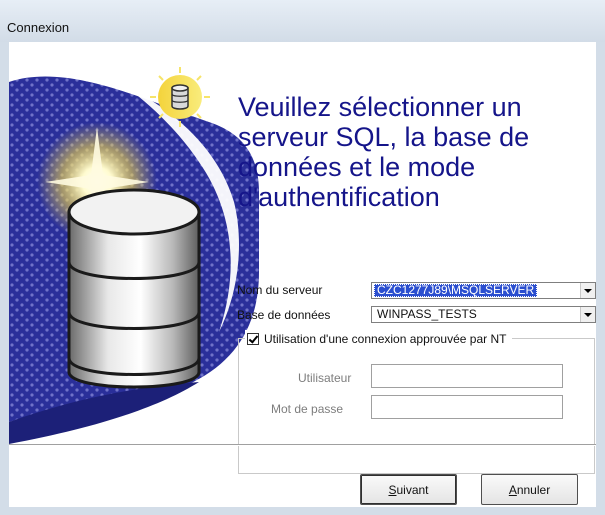 The height and width of the screenshot is (515, 605). What do you see at coordinates (307, 409) in the screenshot?
I see `password-label: Mot de passe` at bounding box center [307, 409].